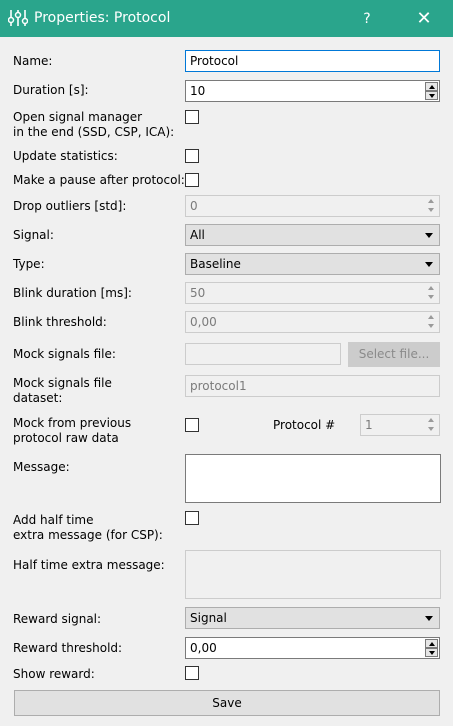 Image resolution: width=453 pixels, height=726 pixels. Describe the element at coordinates (94, 132) in the screenshot. I see `open-signal-manager-label-2: in the end (SSD, CSP, ICA):` at that location.